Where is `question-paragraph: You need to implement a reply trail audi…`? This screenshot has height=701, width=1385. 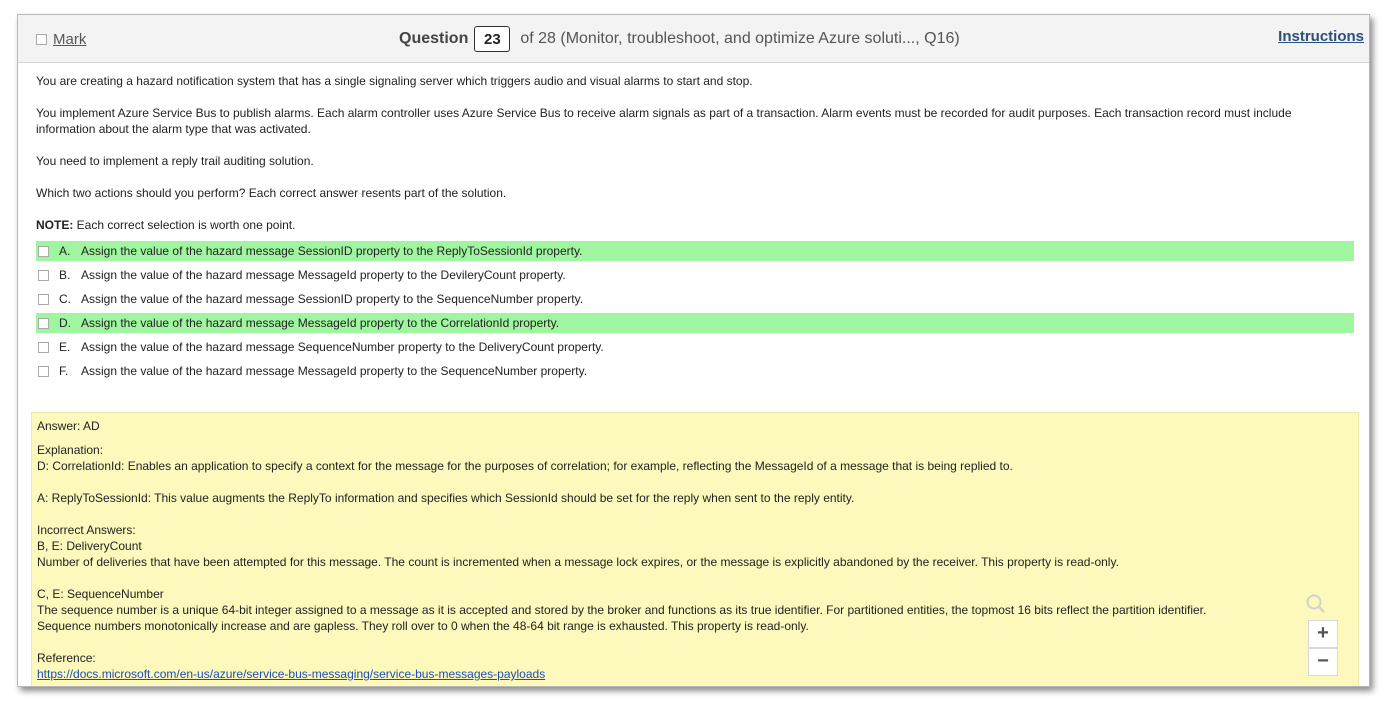 question-paragraph: You need to implement a reply trail audi… is located at coordinates (175, 161).